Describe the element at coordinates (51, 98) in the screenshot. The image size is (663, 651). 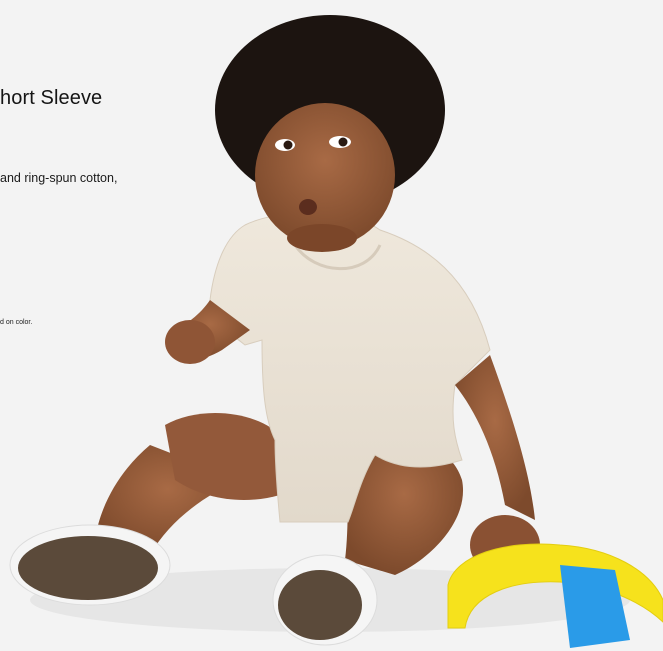
I see `product-title: hort Sleeve` at that location.